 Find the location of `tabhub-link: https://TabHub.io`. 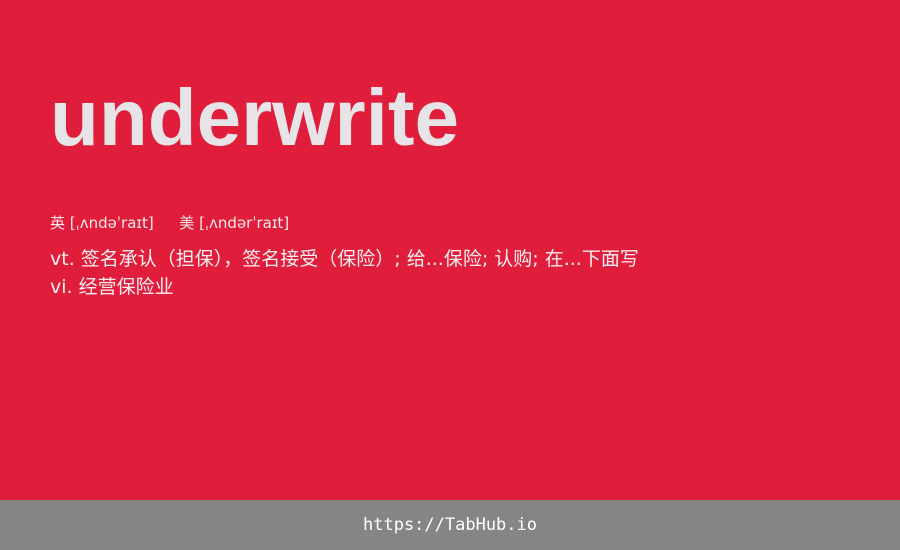

tabhub-link: https://TabHub.io is located at coordinates (450, 525).